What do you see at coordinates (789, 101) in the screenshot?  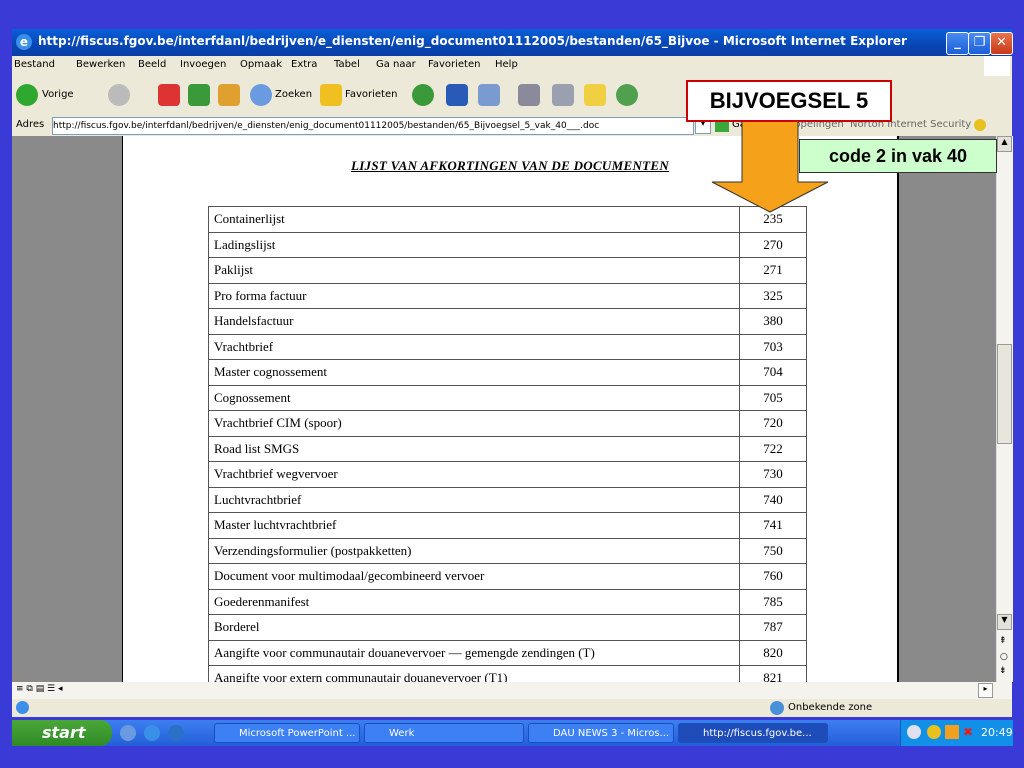 I see `bijvoegsel-callout: BIJVOEGSEL 5` at bounding box center [789, 101].